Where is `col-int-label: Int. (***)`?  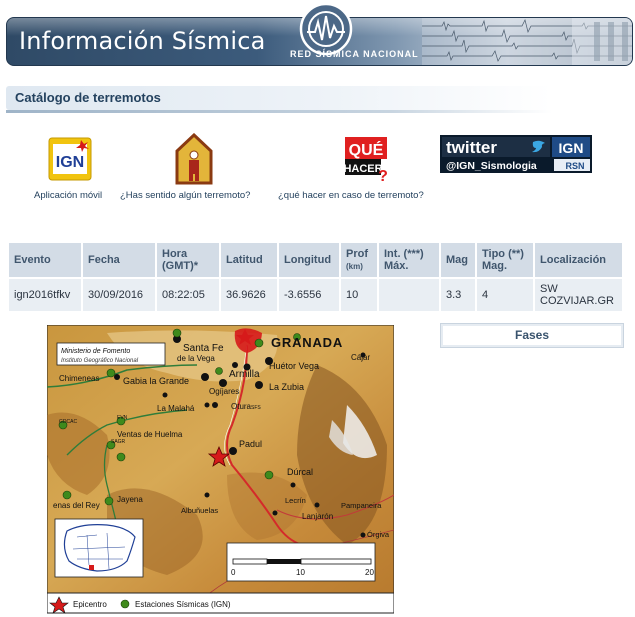 col-int-label: Int. (***) is located at coordinates (404, 254).